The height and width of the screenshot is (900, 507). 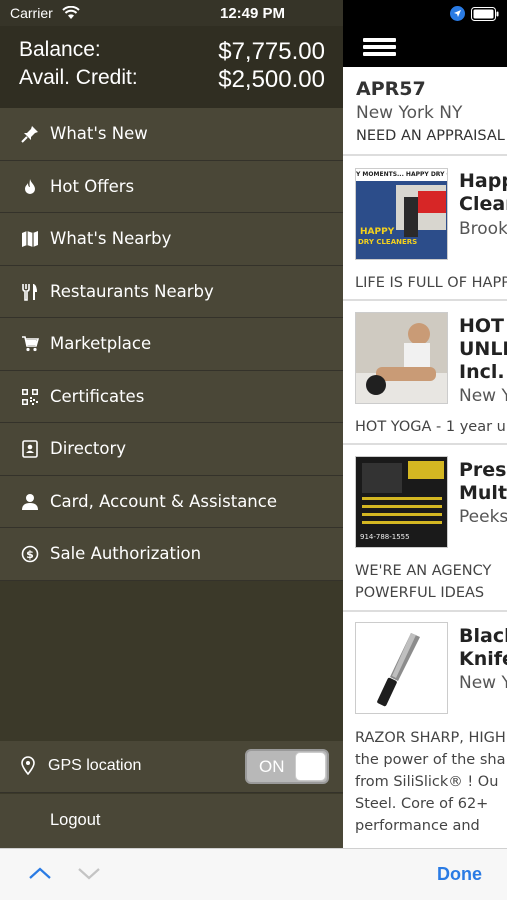 What do you see at coordinates (30, 449) in the screenshot?
I see `address-book-icon` at bounding box center [30, 449].